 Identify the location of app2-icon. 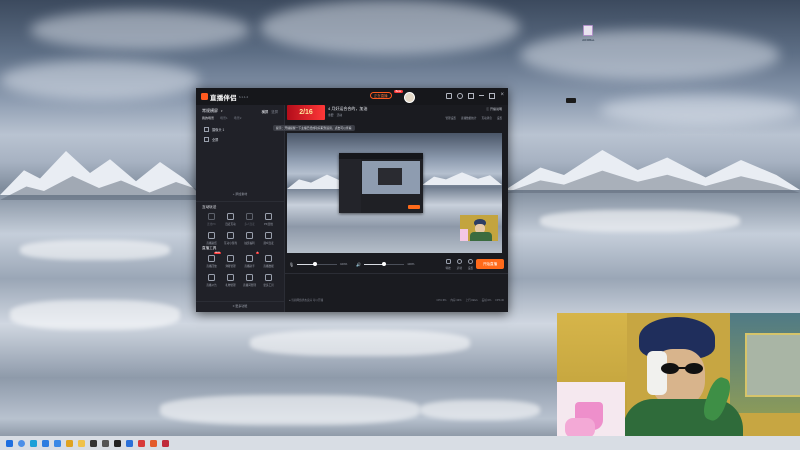
(141, 443).